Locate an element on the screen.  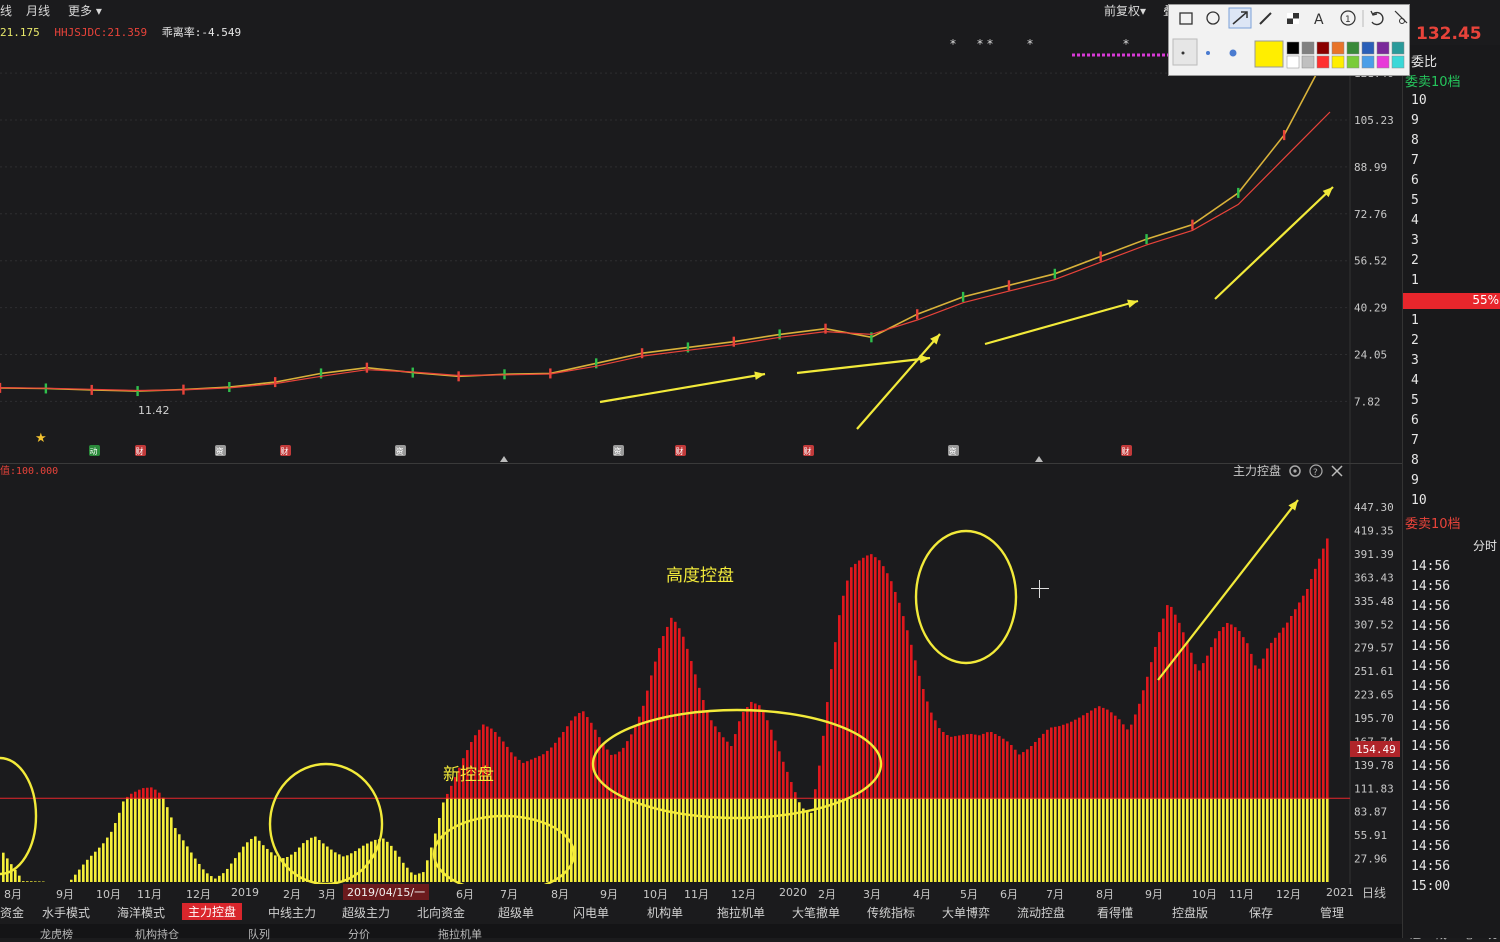
tab-11: 大笔撤单 is located at coordinates (816, 912).